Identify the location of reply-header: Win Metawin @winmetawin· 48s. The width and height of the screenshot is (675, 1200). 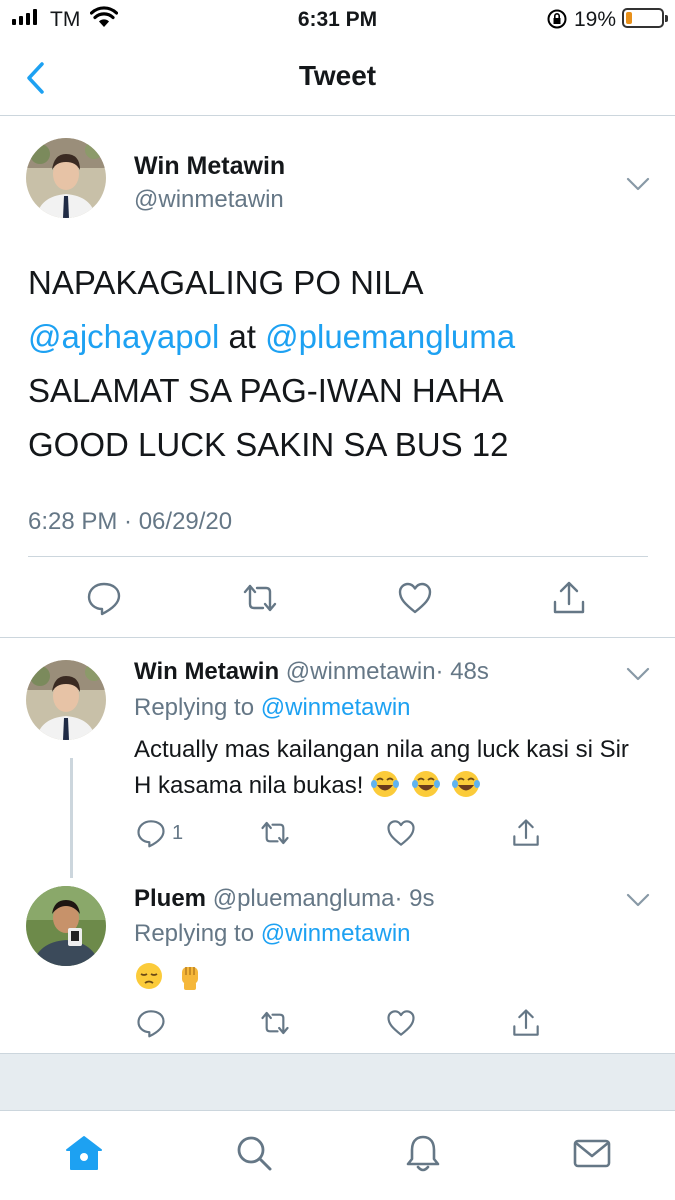
(311, 672).